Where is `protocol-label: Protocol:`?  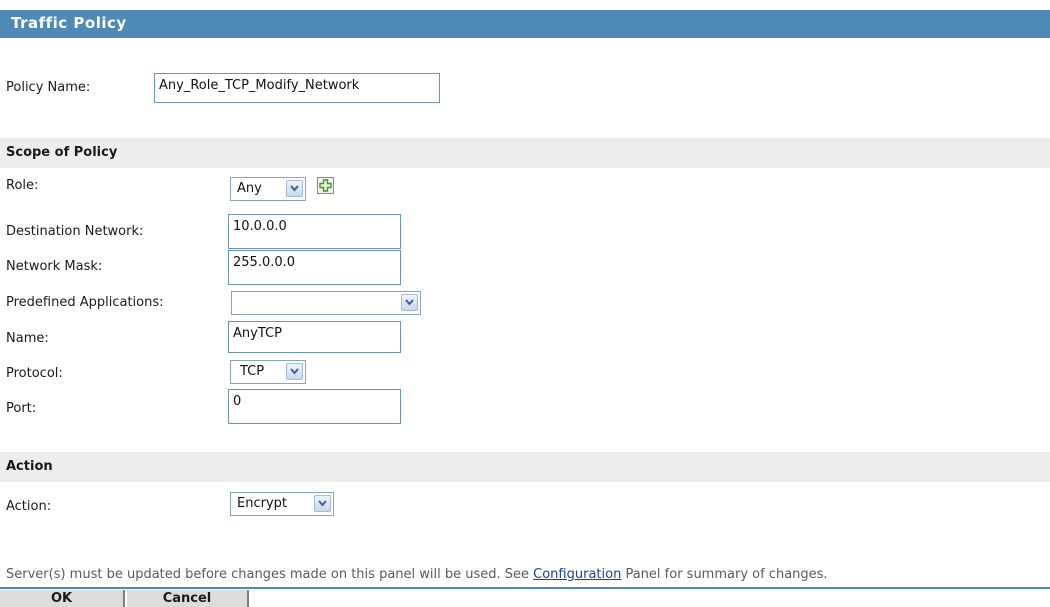
protocol-label: Protocol: is located at coordinates (34, 373).